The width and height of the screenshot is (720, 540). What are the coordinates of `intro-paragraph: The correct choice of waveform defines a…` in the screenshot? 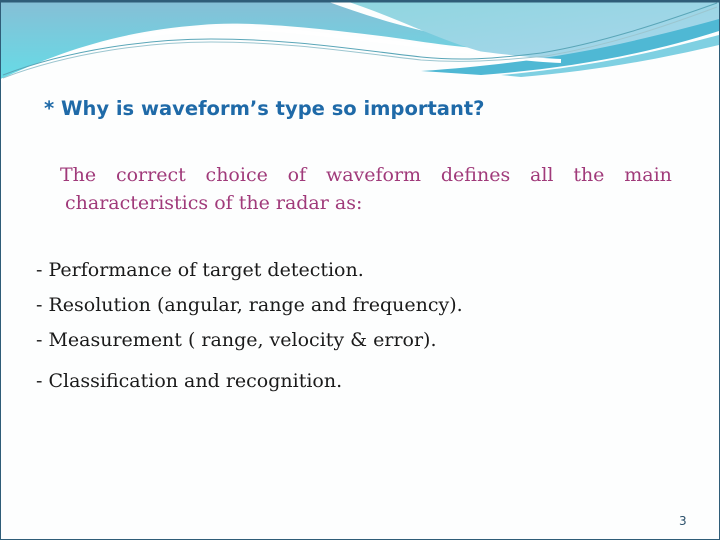 It's located at (366, 189).